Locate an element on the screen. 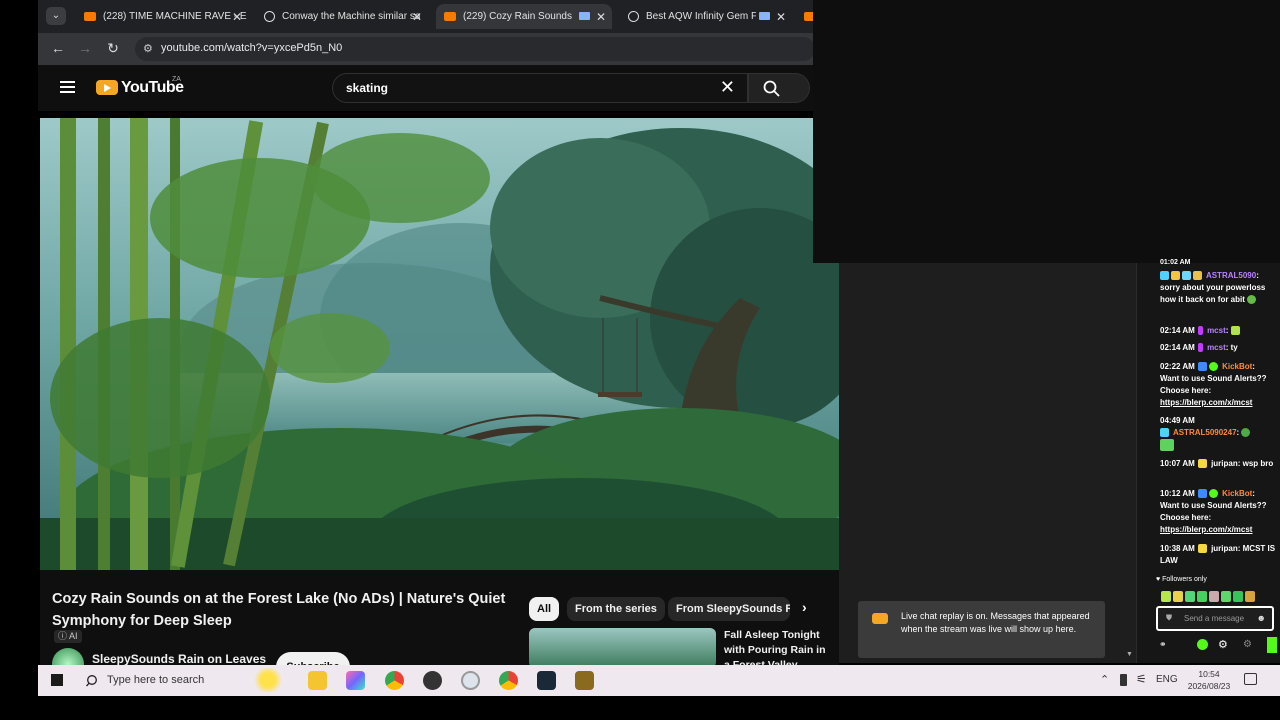  chrome-profile-icon is located at coordinates (508, 680).